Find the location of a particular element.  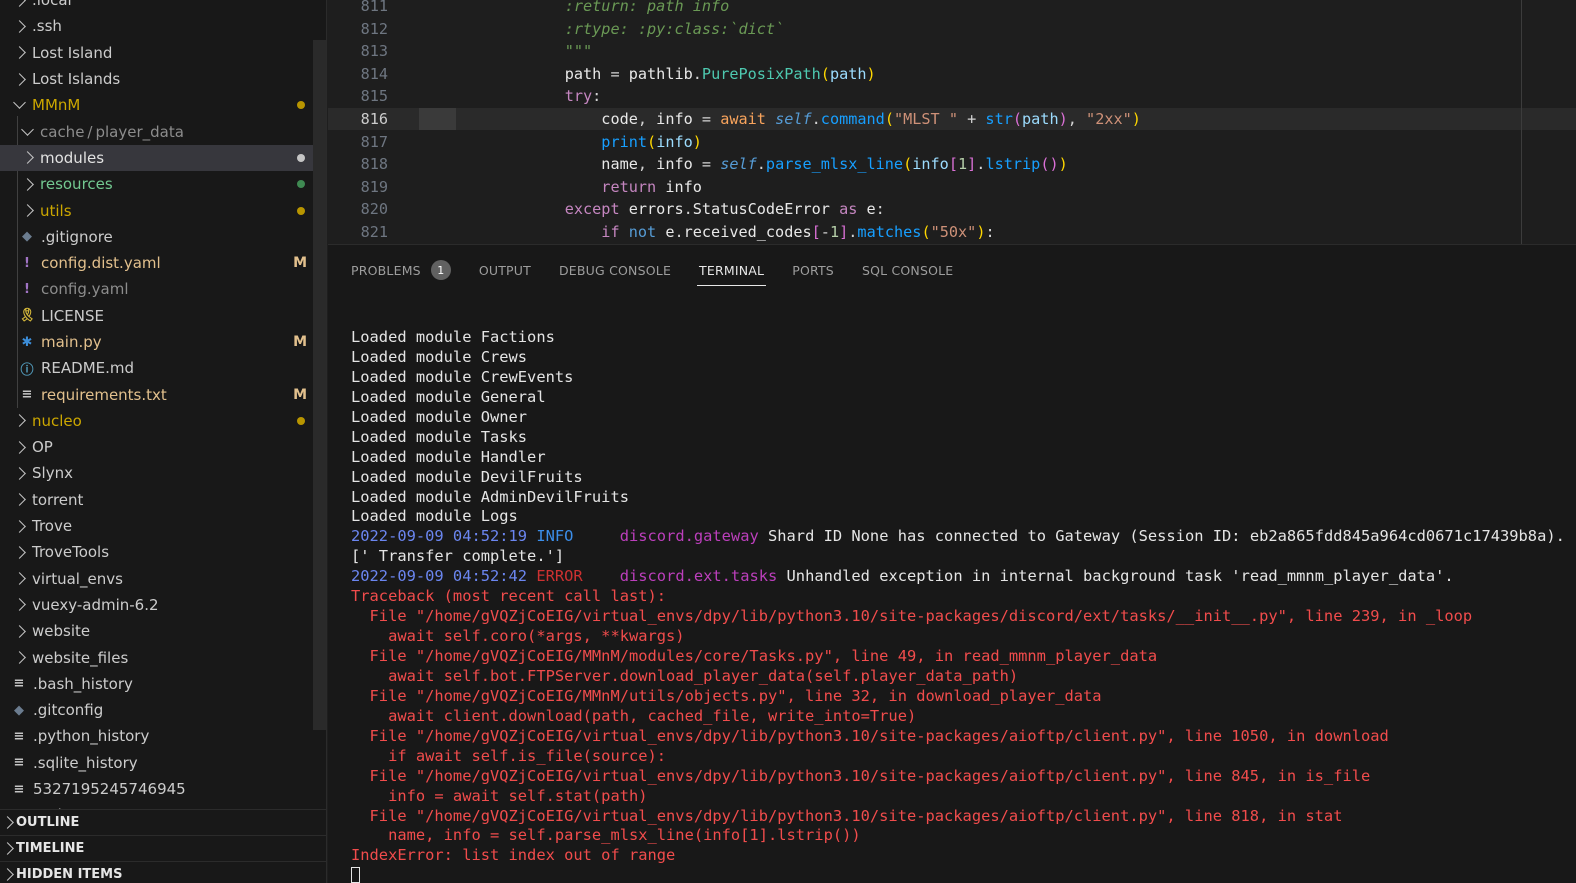

folder-item-op: OP is located at coordinates (163, 447).